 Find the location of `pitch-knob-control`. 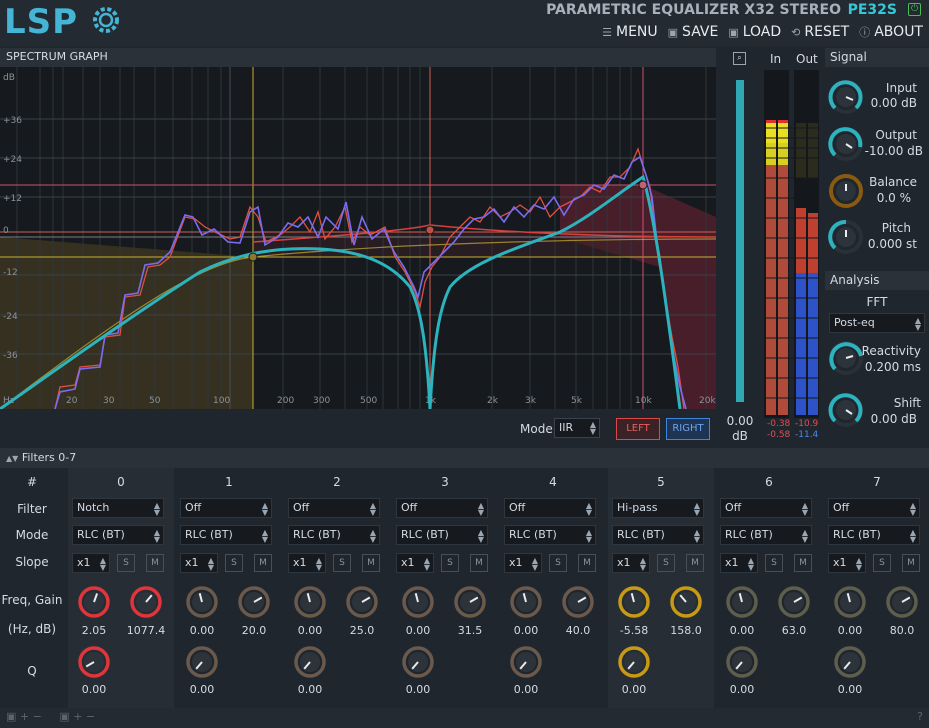

pitch-knob-control is located at coordinates (846, 237).